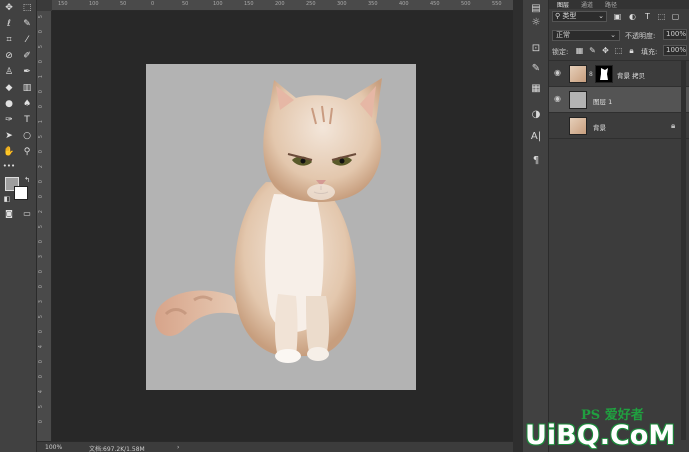 The height and width of the screenshot is (452, 689). Describe the element at coordinates (27, 40) in the screenshot. I see `eyedropper-tool-icon: ⁄` at that location.